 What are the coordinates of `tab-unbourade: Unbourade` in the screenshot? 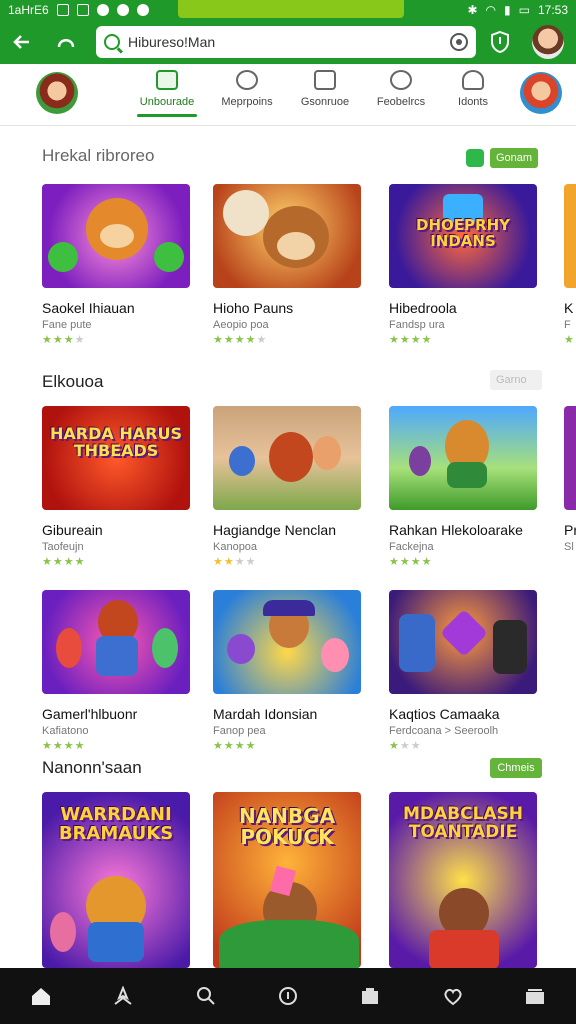 It's located at (167, 93).